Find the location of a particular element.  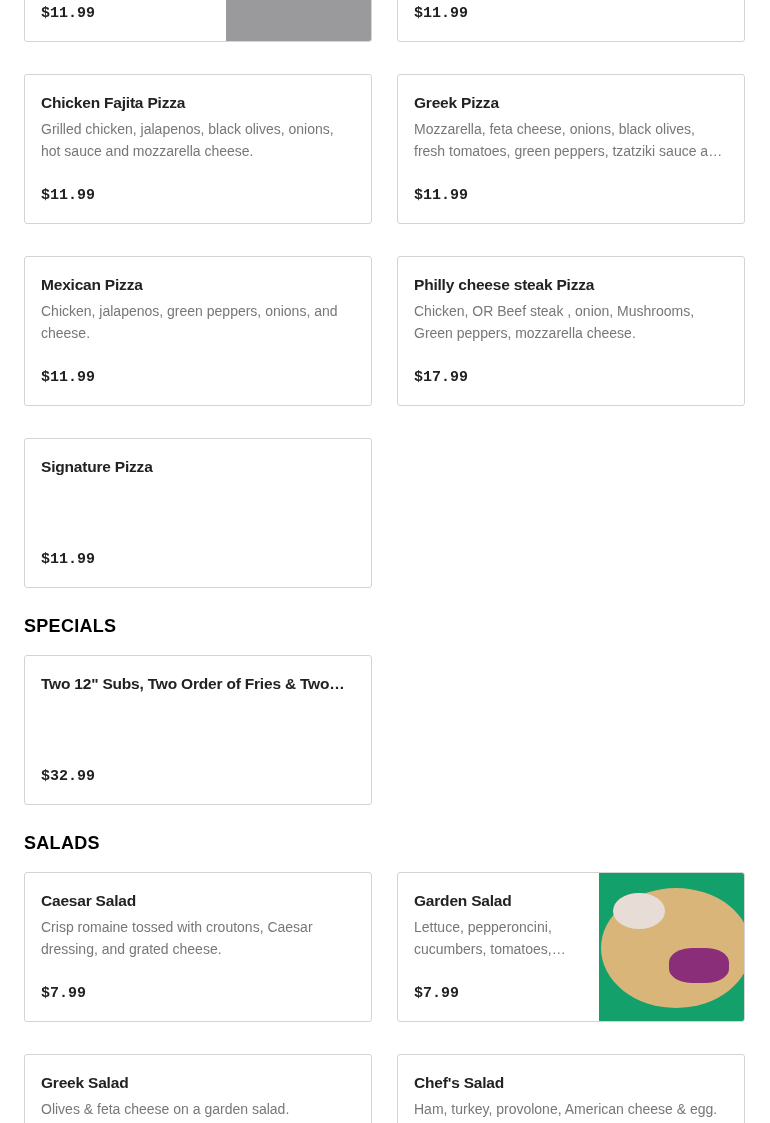

item-price: $32.99 is located at coordinates (68, 776).